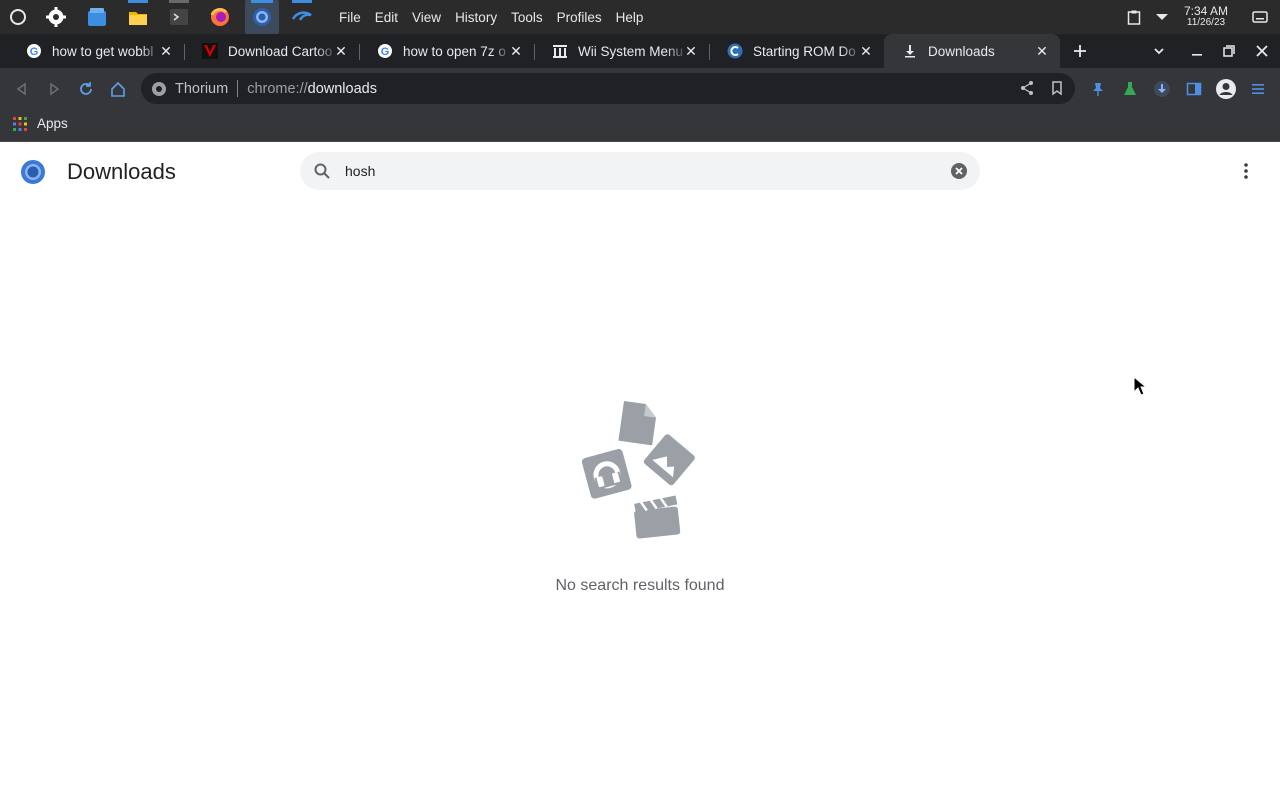  I want to click on terminal-icon, so click(179, 15).